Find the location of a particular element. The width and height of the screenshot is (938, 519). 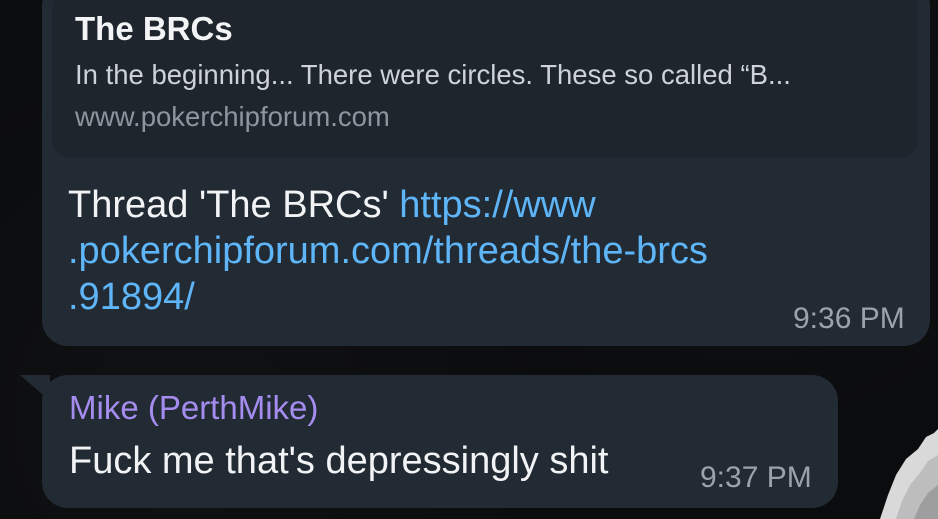

message-link-part: .91894/ is located at coordinates (131, 297).